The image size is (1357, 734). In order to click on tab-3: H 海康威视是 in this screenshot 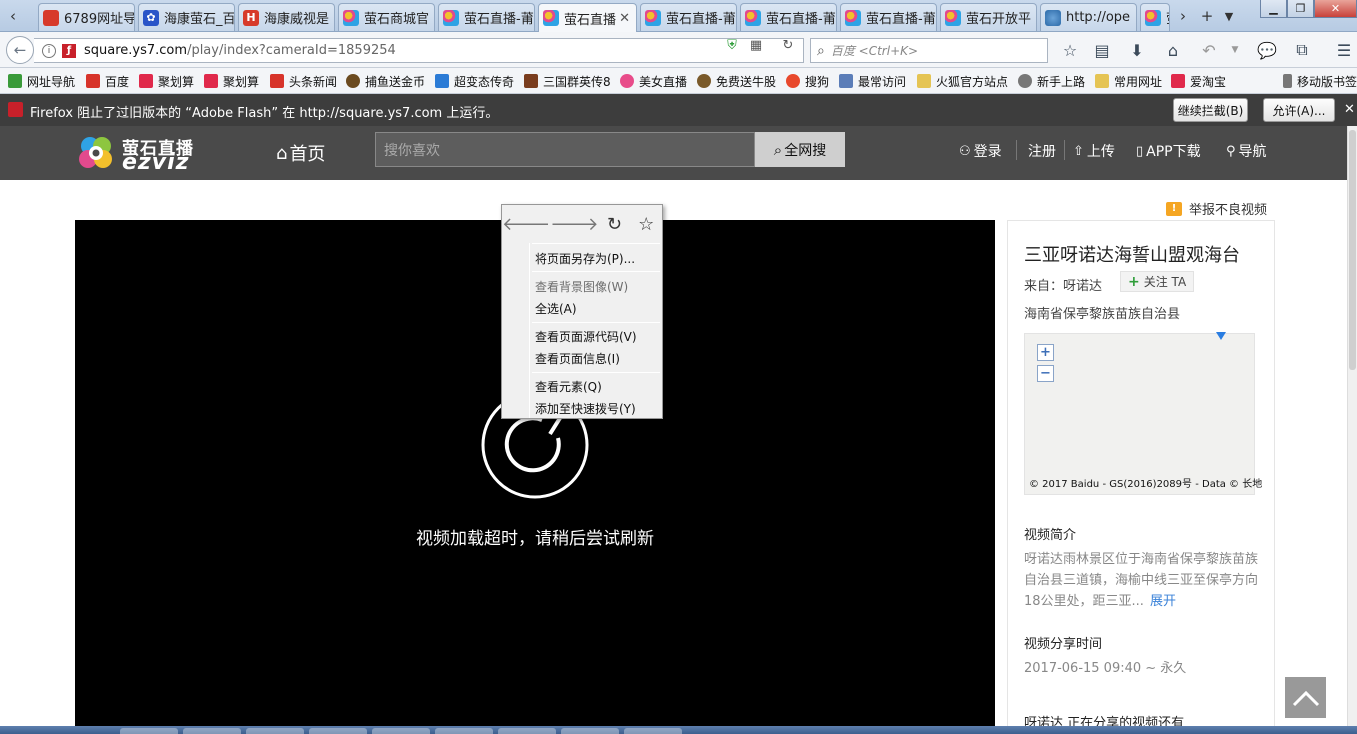, I will do `click(286, 17)`.